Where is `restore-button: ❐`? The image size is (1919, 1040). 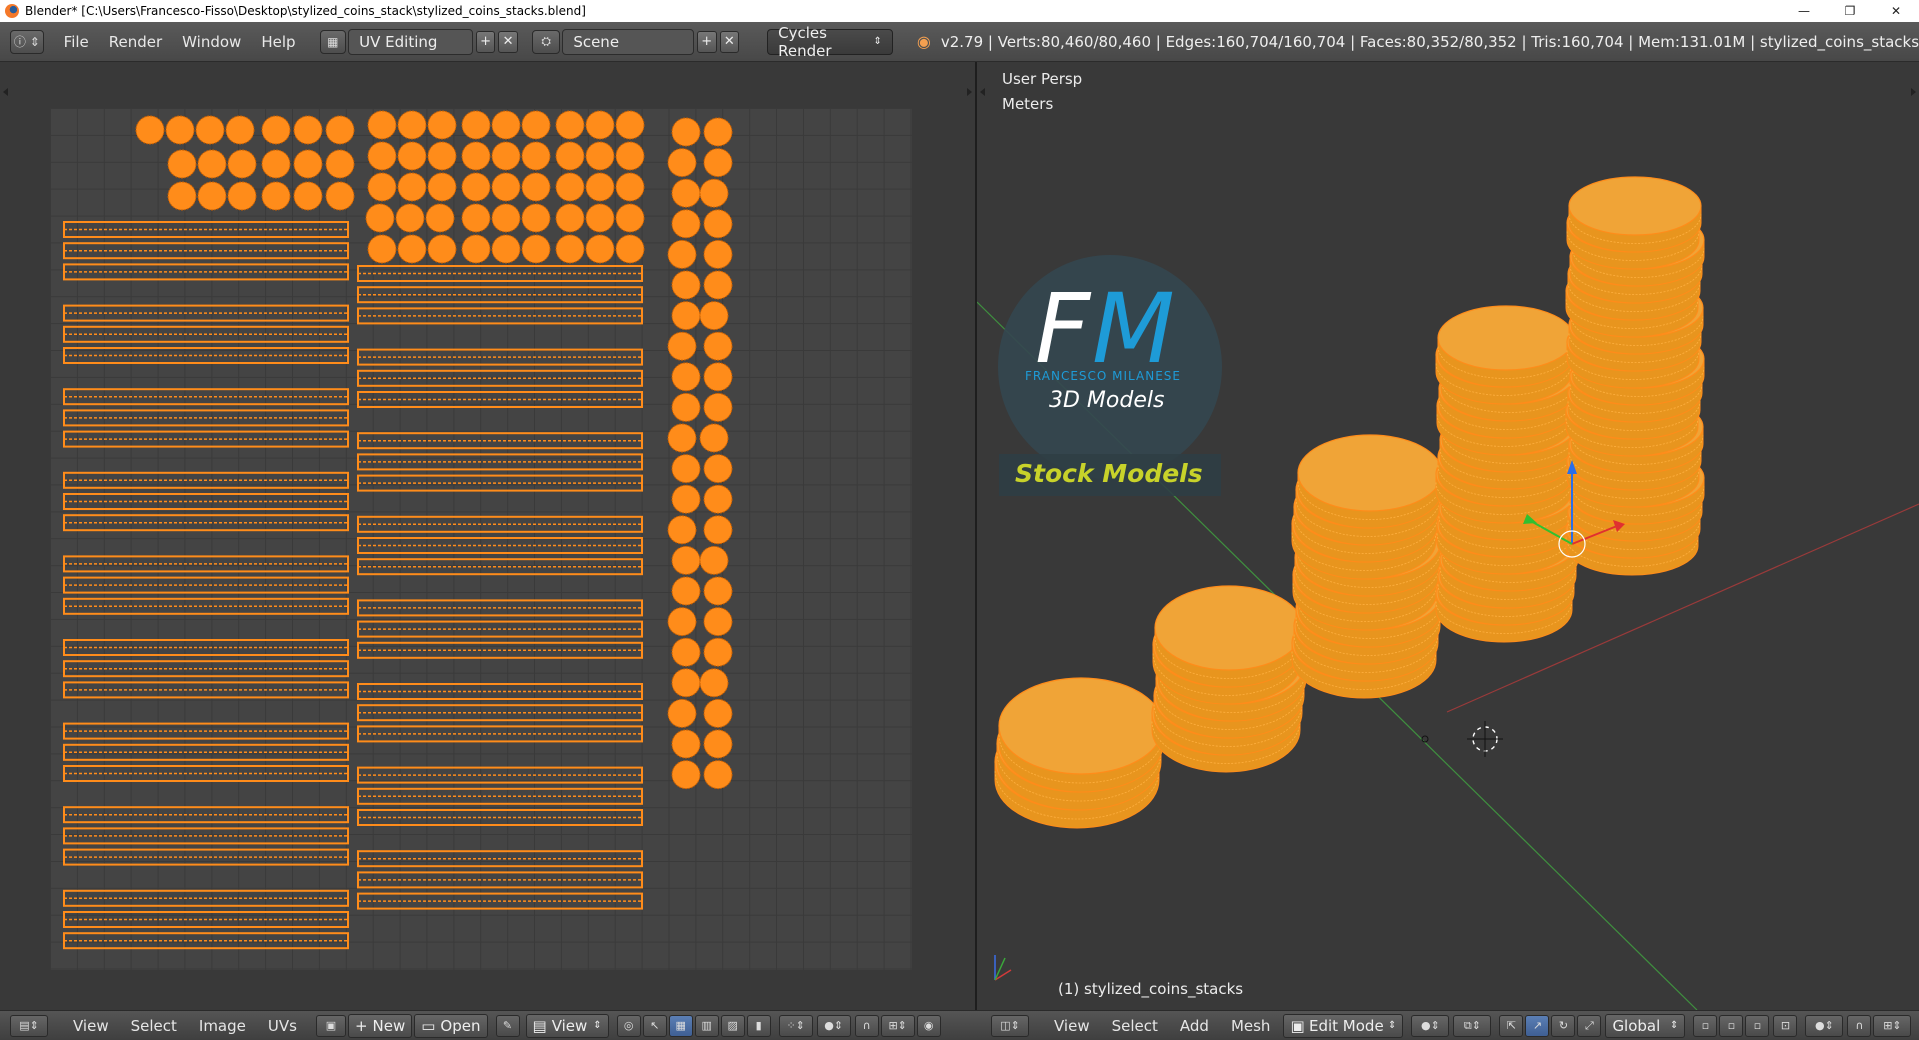 restore-button: ❐ is located at coordinates (1850, 11).